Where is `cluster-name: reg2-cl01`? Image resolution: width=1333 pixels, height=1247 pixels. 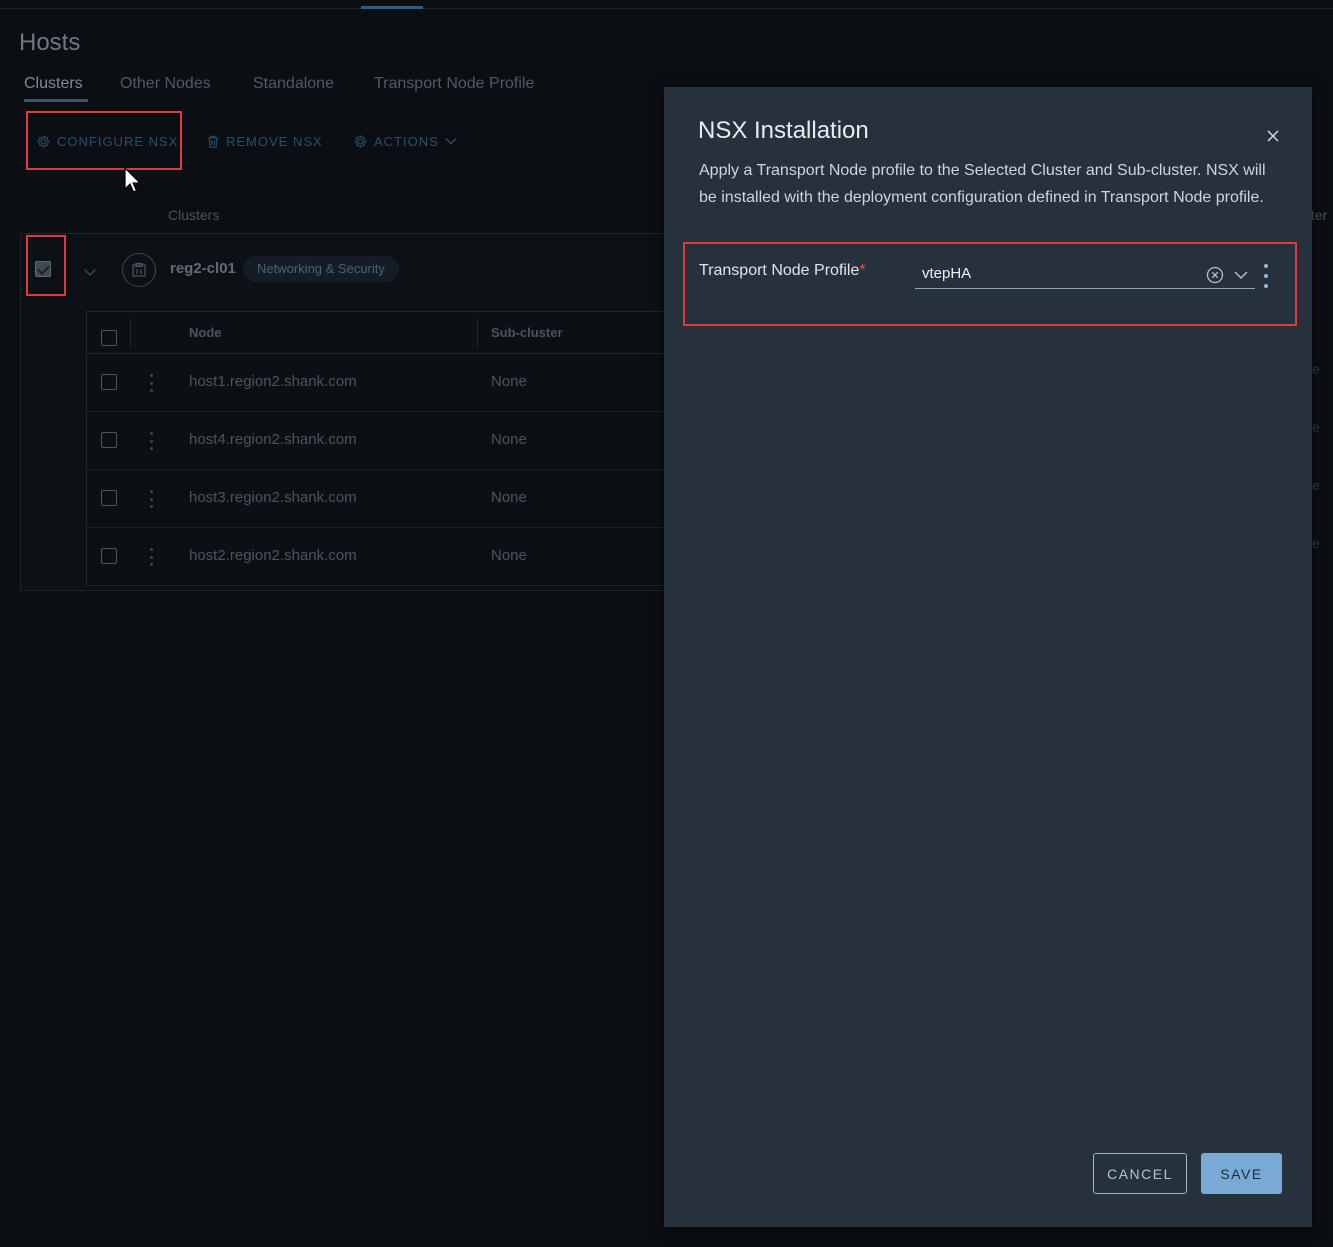
cluster-name: reg2-cl01 is located at coordinates (203, 268).